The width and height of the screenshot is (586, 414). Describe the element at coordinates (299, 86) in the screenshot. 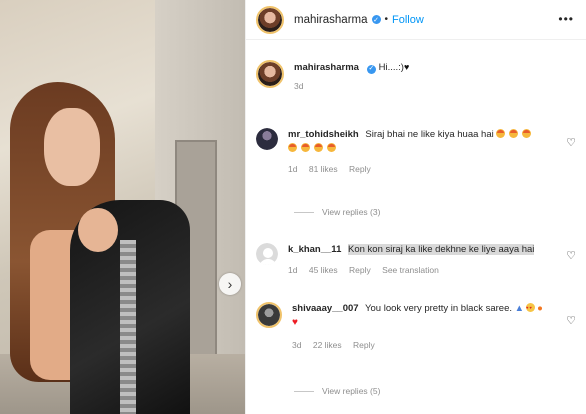

I see `caption-time: 3d` at that location.